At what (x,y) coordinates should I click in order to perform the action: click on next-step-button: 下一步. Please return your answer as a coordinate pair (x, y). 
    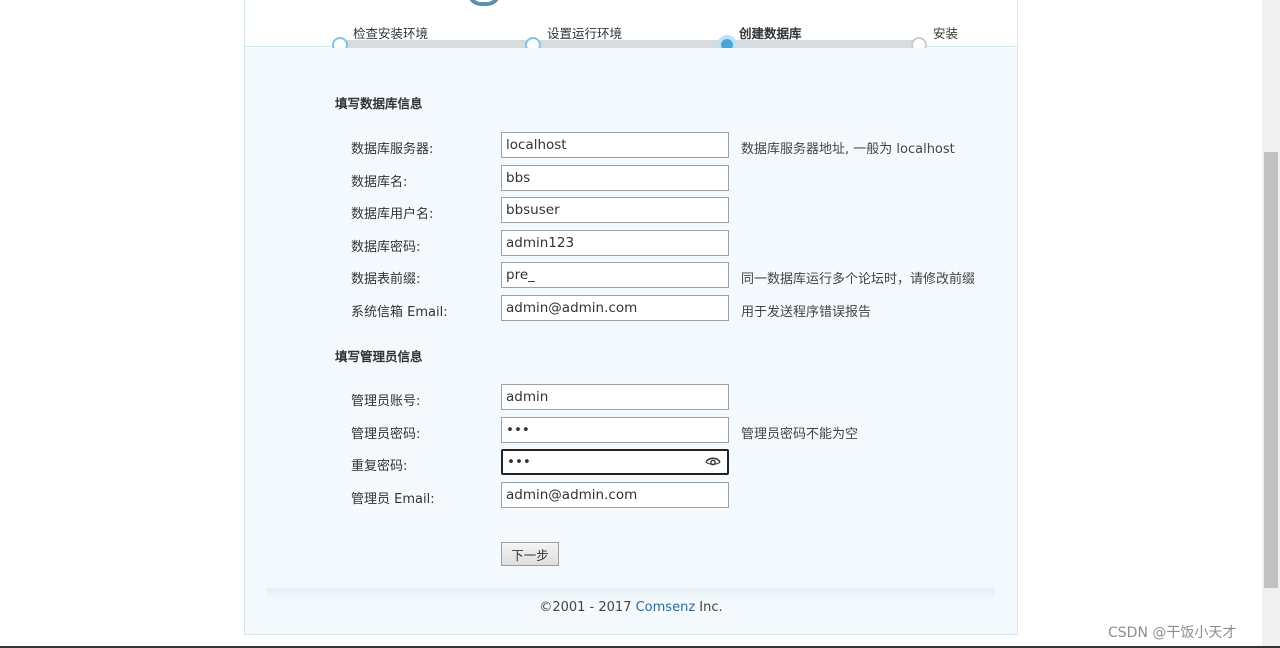
    Looking at the image, I should click on (530, 554).